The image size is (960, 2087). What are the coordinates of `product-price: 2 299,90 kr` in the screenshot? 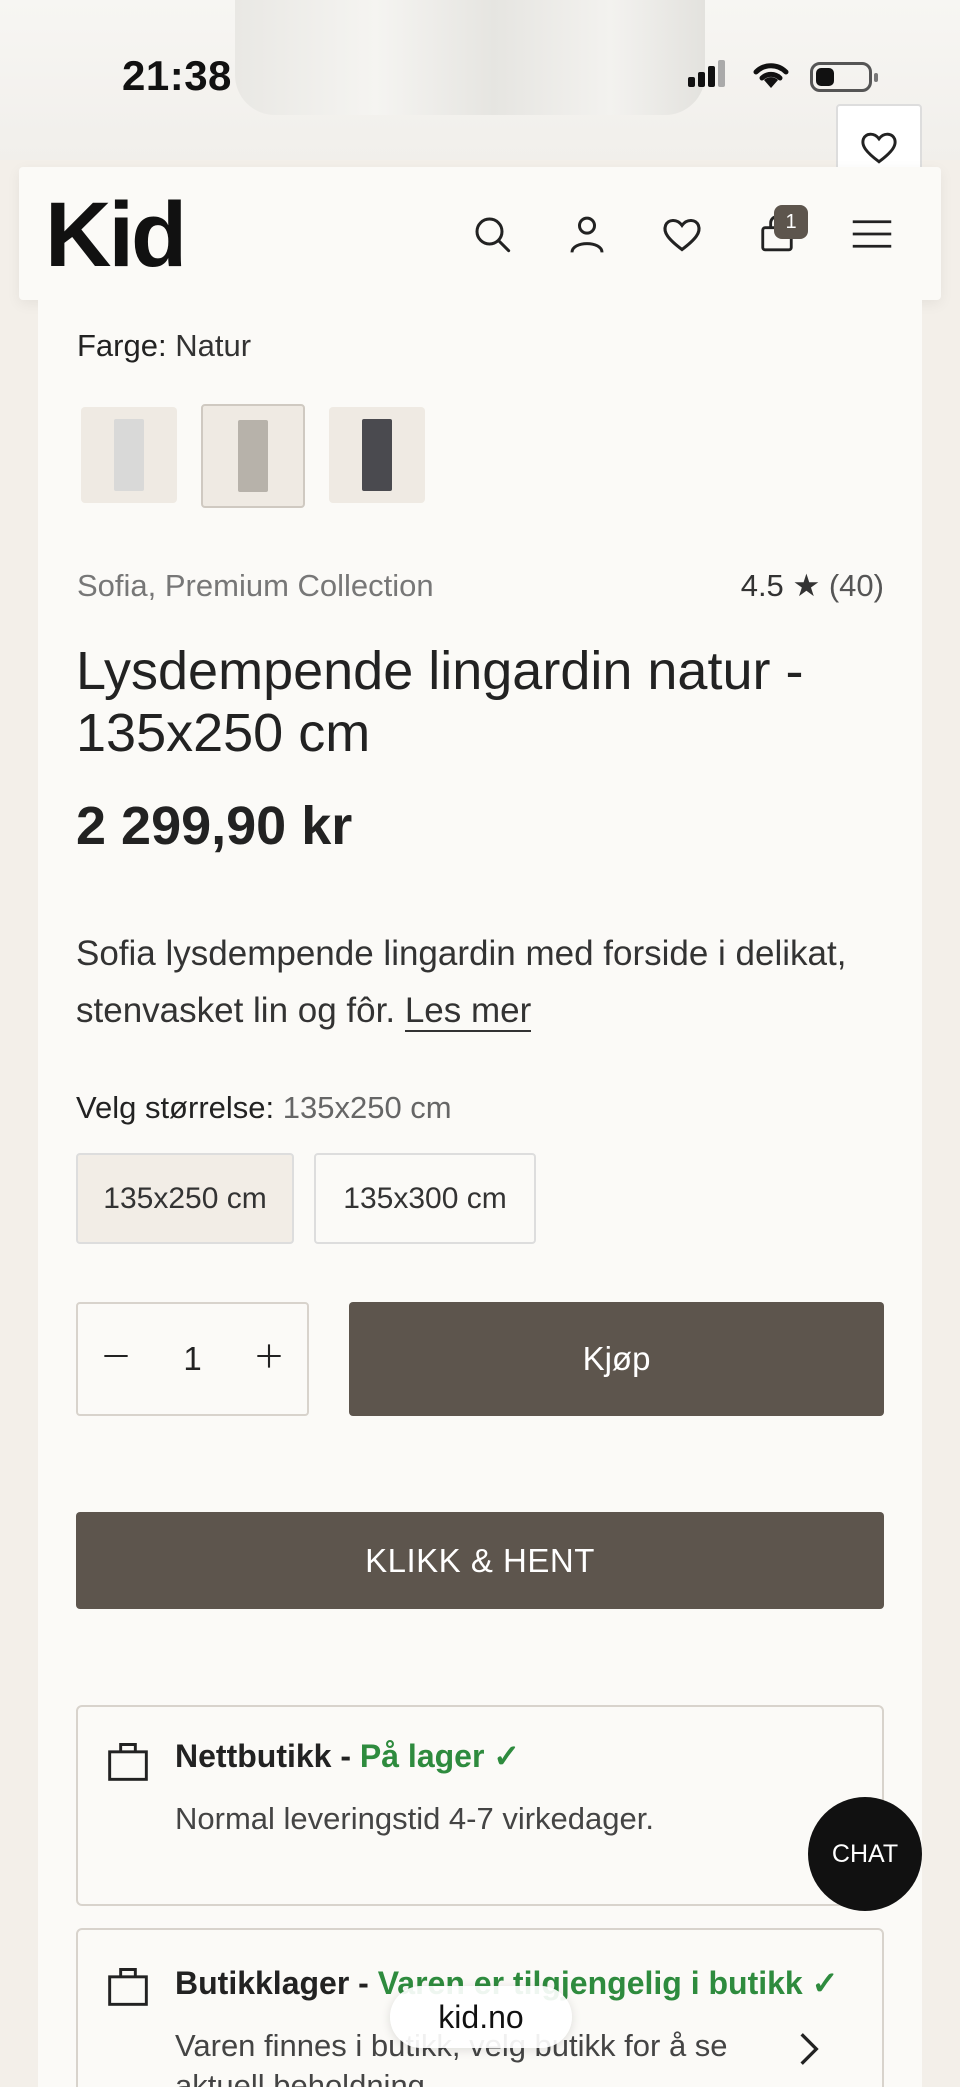 It's located at (214, 826).